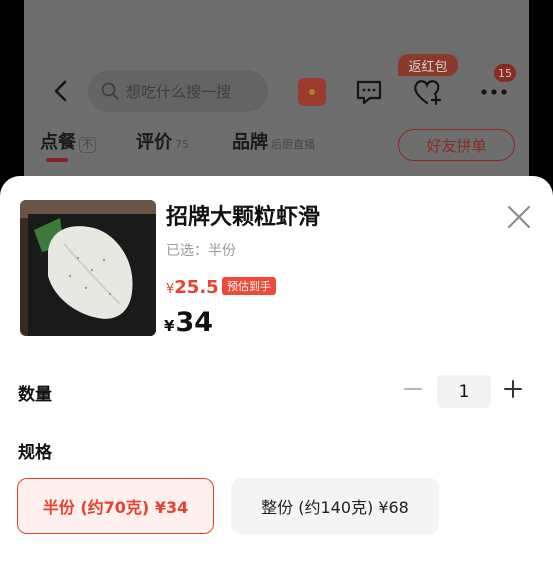 The height and width of the screenshot is (562, 553). Describe the element at coordinates (250, 142) in the screenshot. I see `tab-label: 品牌` at that location.